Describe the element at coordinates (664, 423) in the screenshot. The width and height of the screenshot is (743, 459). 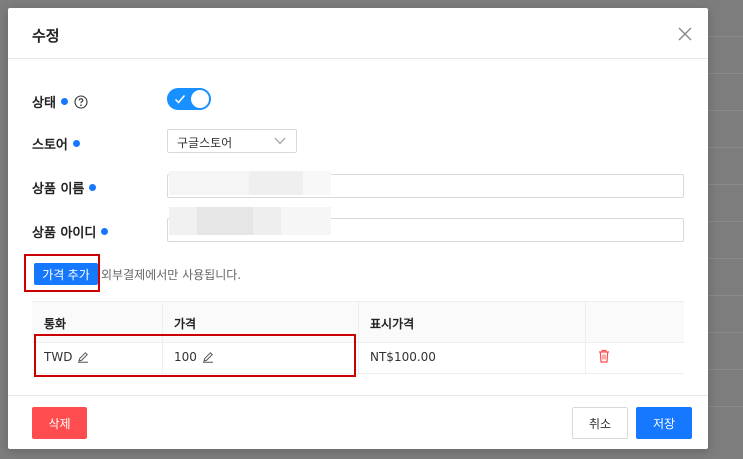
I see `save-button: 저장` at that location.